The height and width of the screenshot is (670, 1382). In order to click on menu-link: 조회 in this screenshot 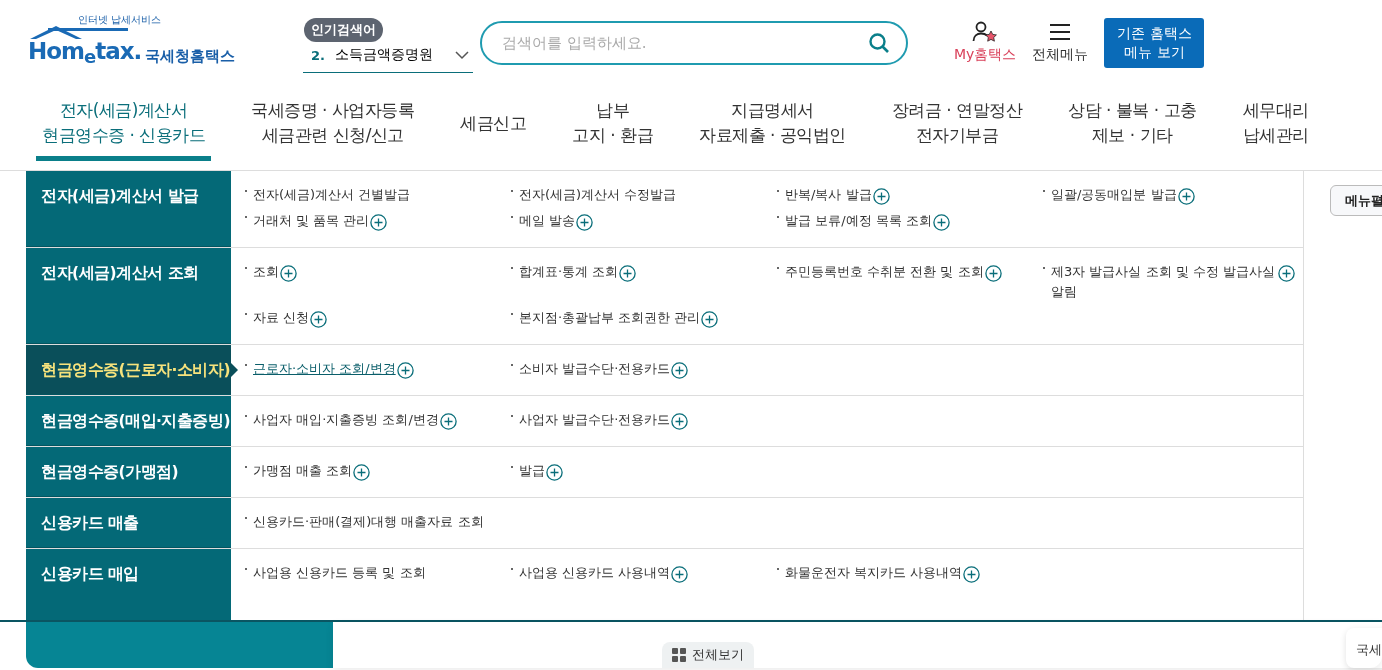, I will do `click(266, 272)`.